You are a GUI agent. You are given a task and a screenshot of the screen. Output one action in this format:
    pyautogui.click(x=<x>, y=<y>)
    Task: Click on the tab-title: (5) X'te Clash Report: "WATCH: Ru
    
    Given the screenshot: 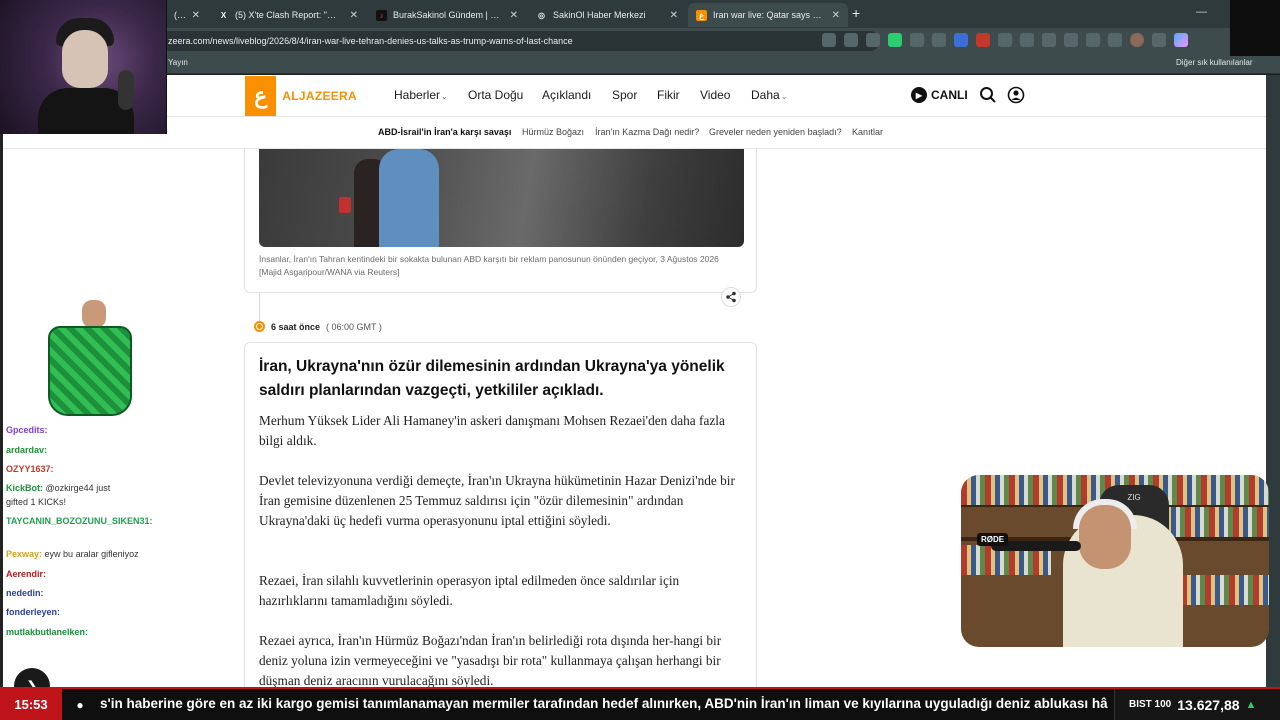 What is the action you would take?
    pyautogui.click(x=289, y=15)
    